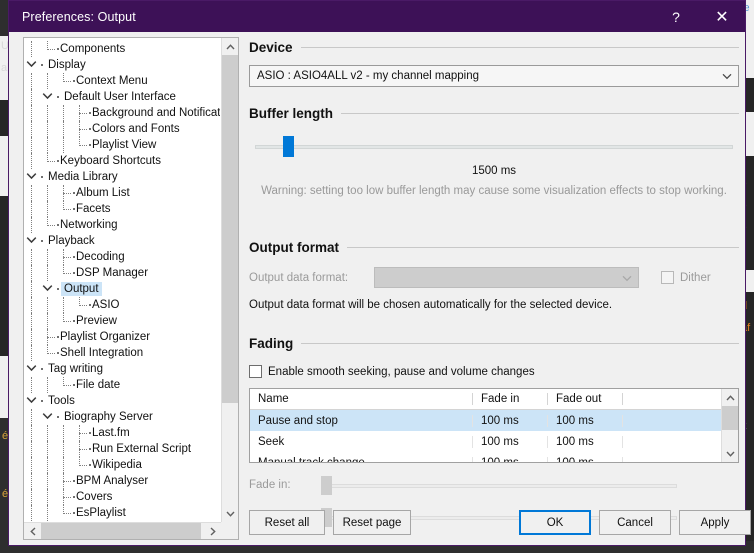 This screenshot has width=754, height=553. Describe the element at coordinates (122, 417) in the screenshot. I see `tree-item-biography-server: Biography Server` at that location.